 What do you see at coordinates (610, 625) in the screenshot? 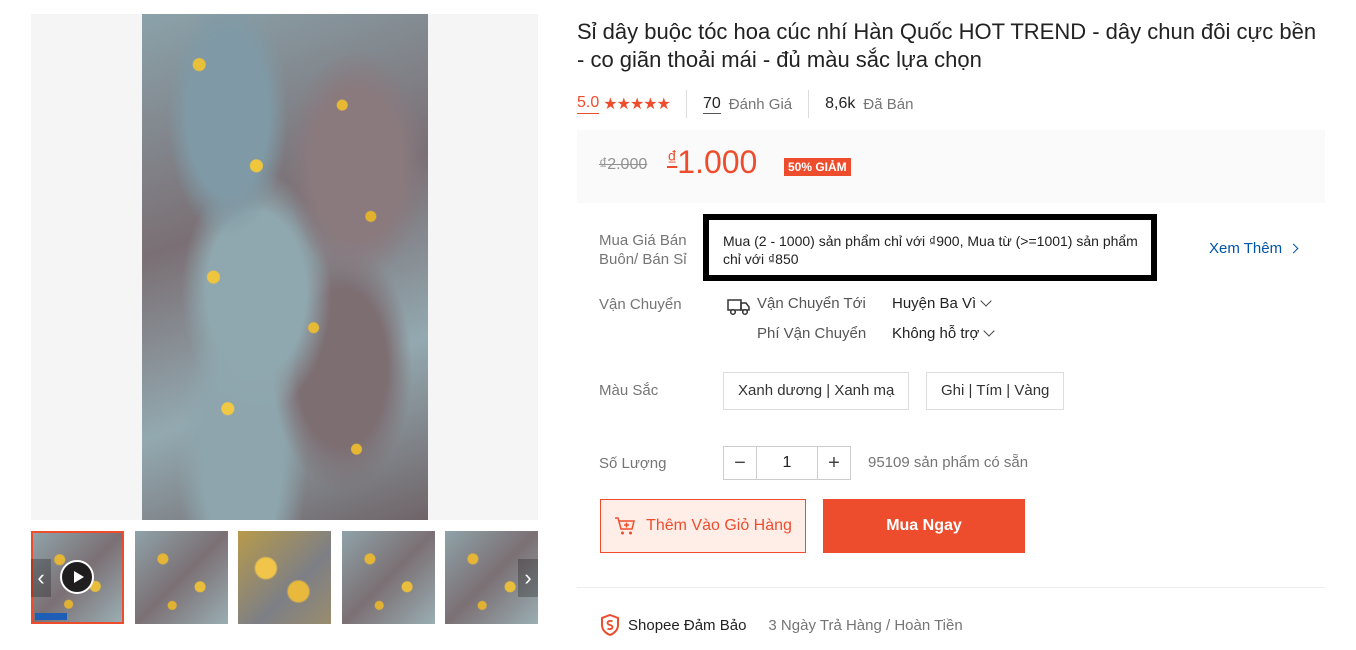
I see `shield-icon` at bounding box center [610, 625].